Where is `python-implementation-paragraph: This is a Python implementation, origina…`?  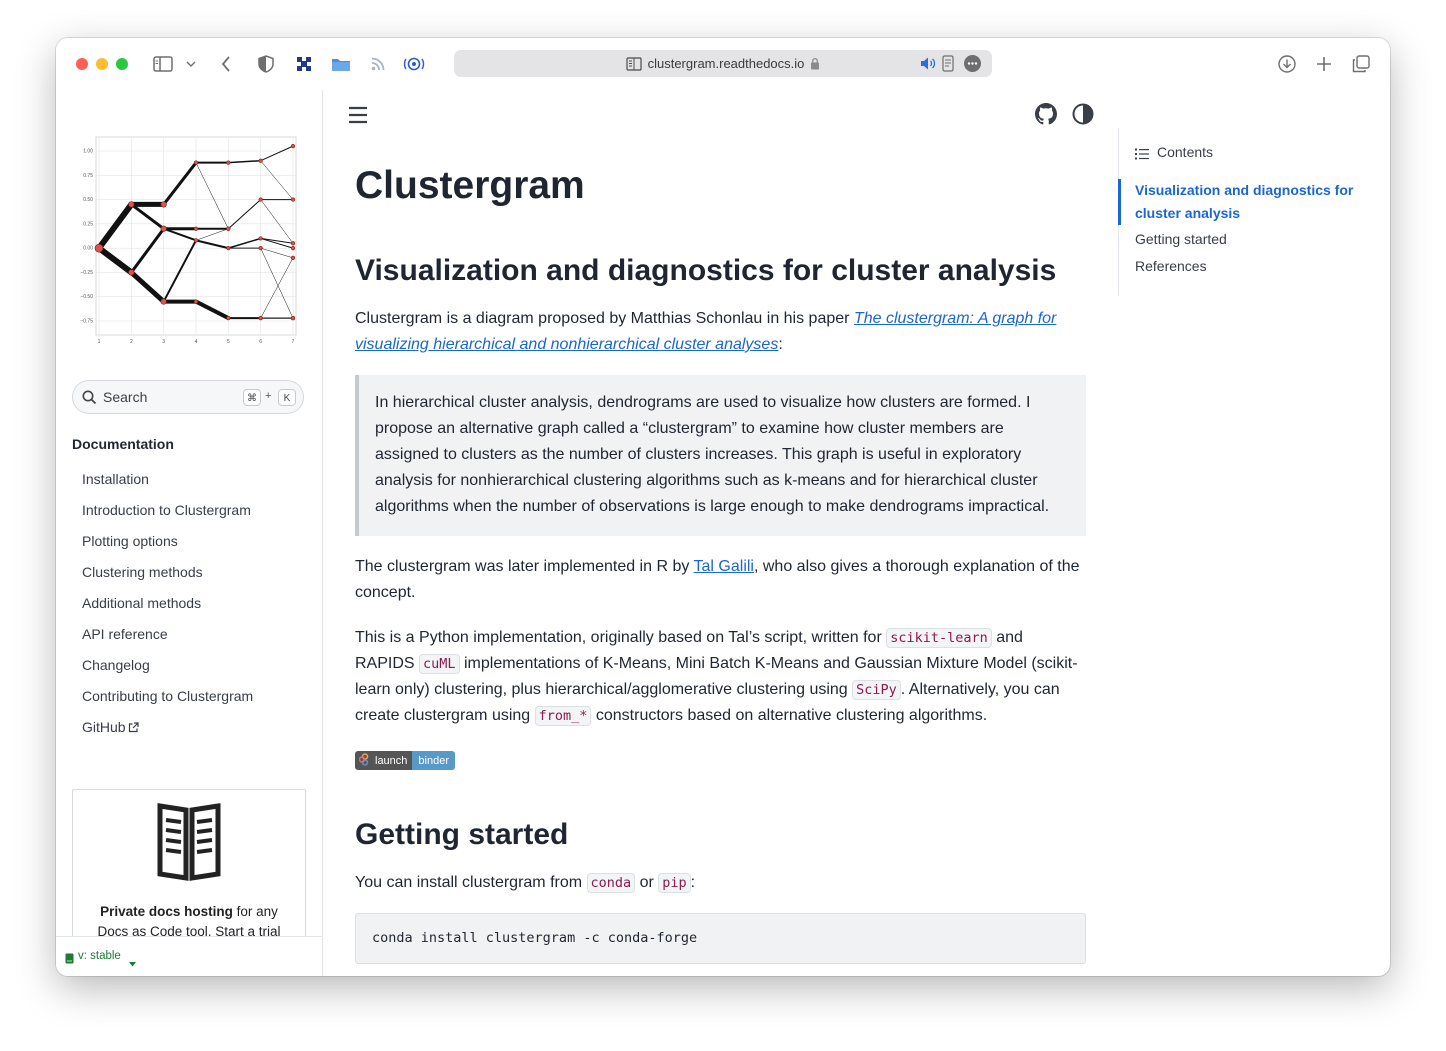 python-implementation-paragraph: This is a Python implementation, origina… is located at coordinates (720, 677).